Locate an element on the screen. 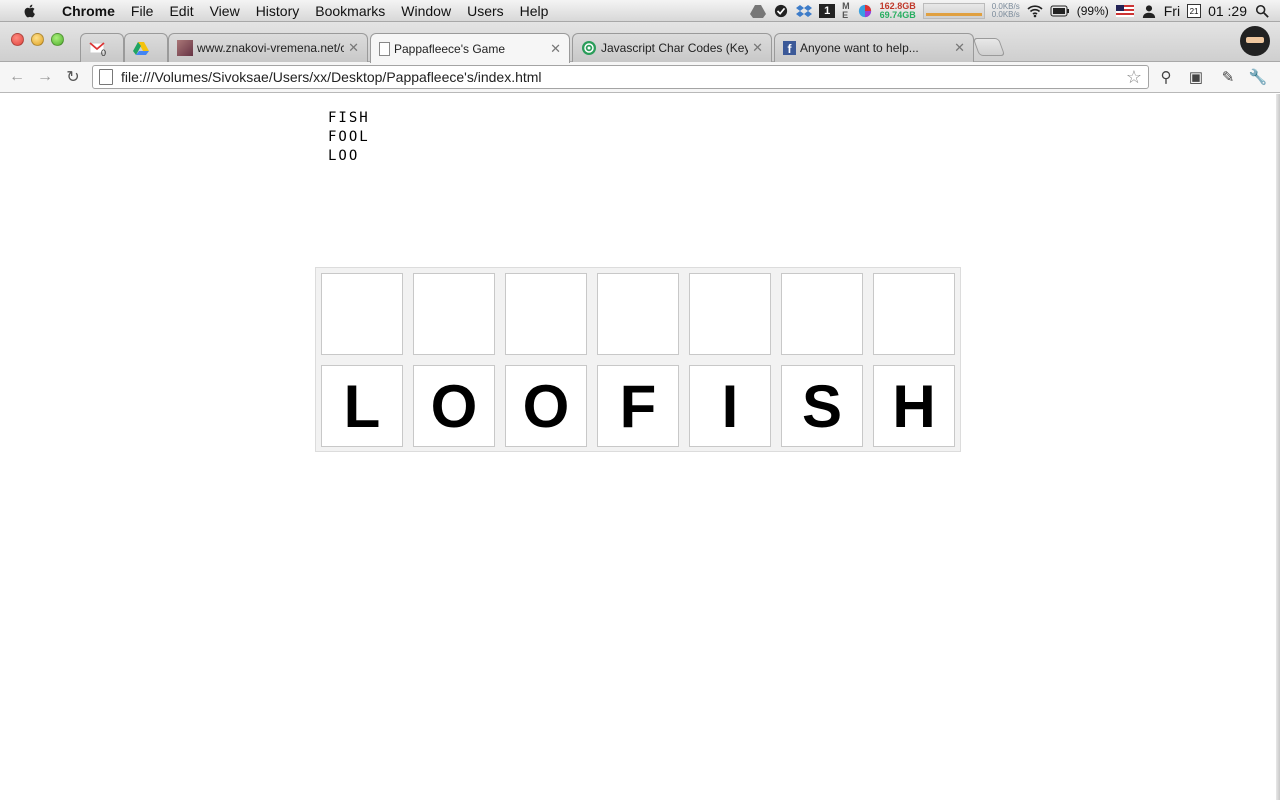 The image size is (1280, 800). letter-tile: F is located at coordinates (638, 406).